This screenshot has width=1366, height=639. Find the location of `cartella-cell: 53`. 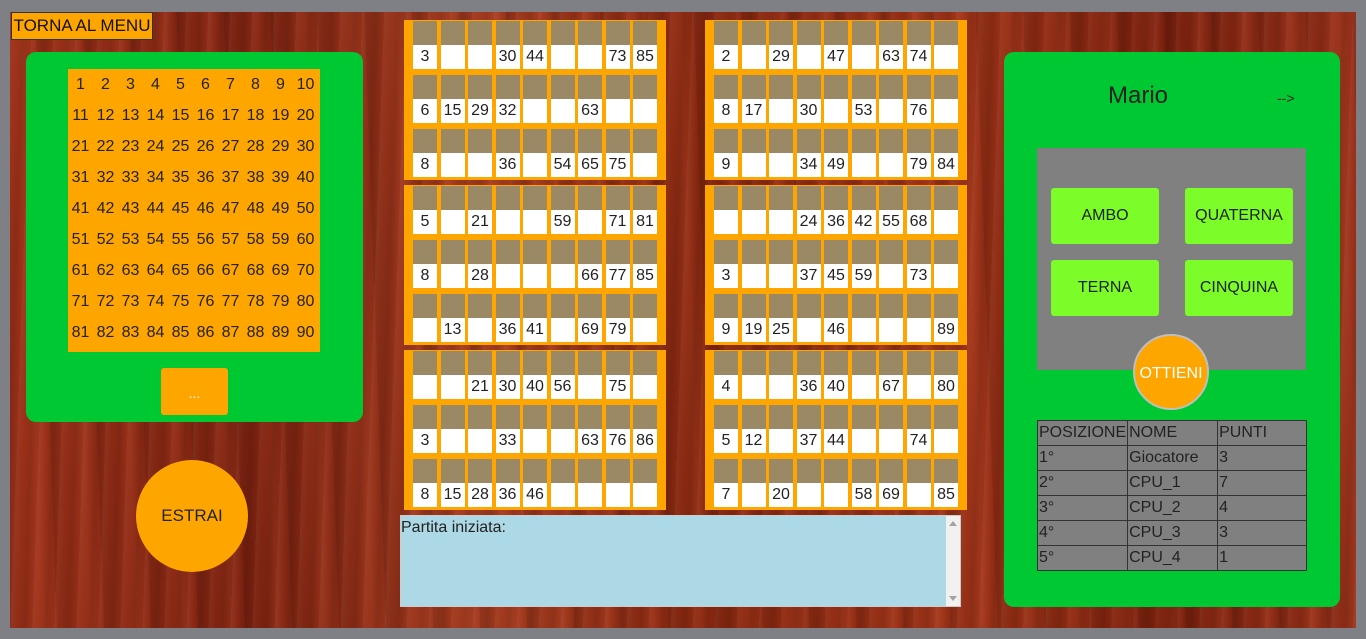

cartella-cell: 53 is located at coordinates (863, 99).